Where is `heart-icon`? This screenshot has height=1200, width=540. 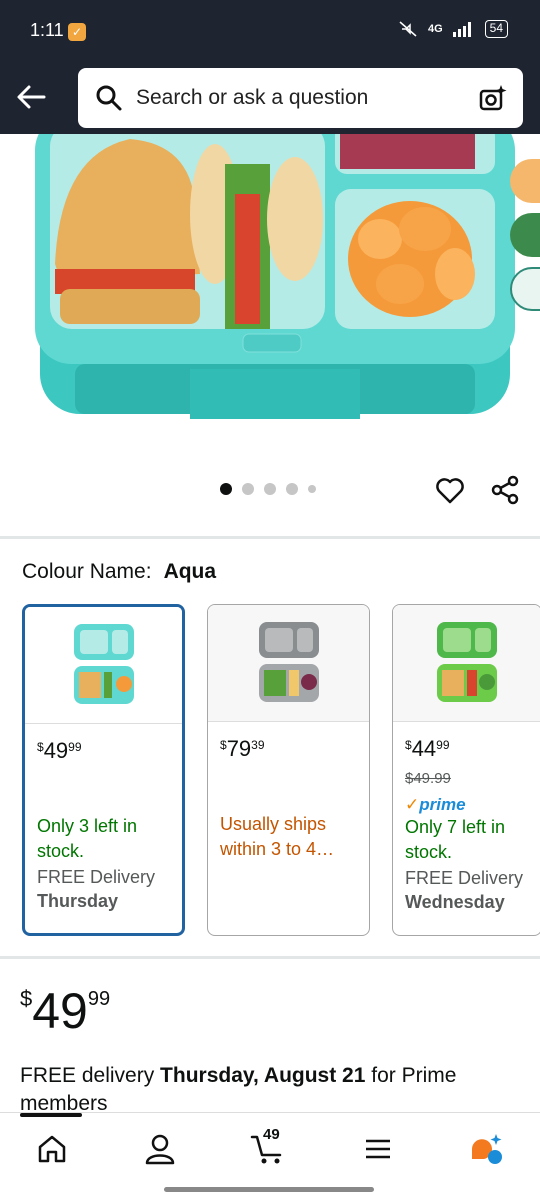 heart-icon is located at coordinates (450, 490).